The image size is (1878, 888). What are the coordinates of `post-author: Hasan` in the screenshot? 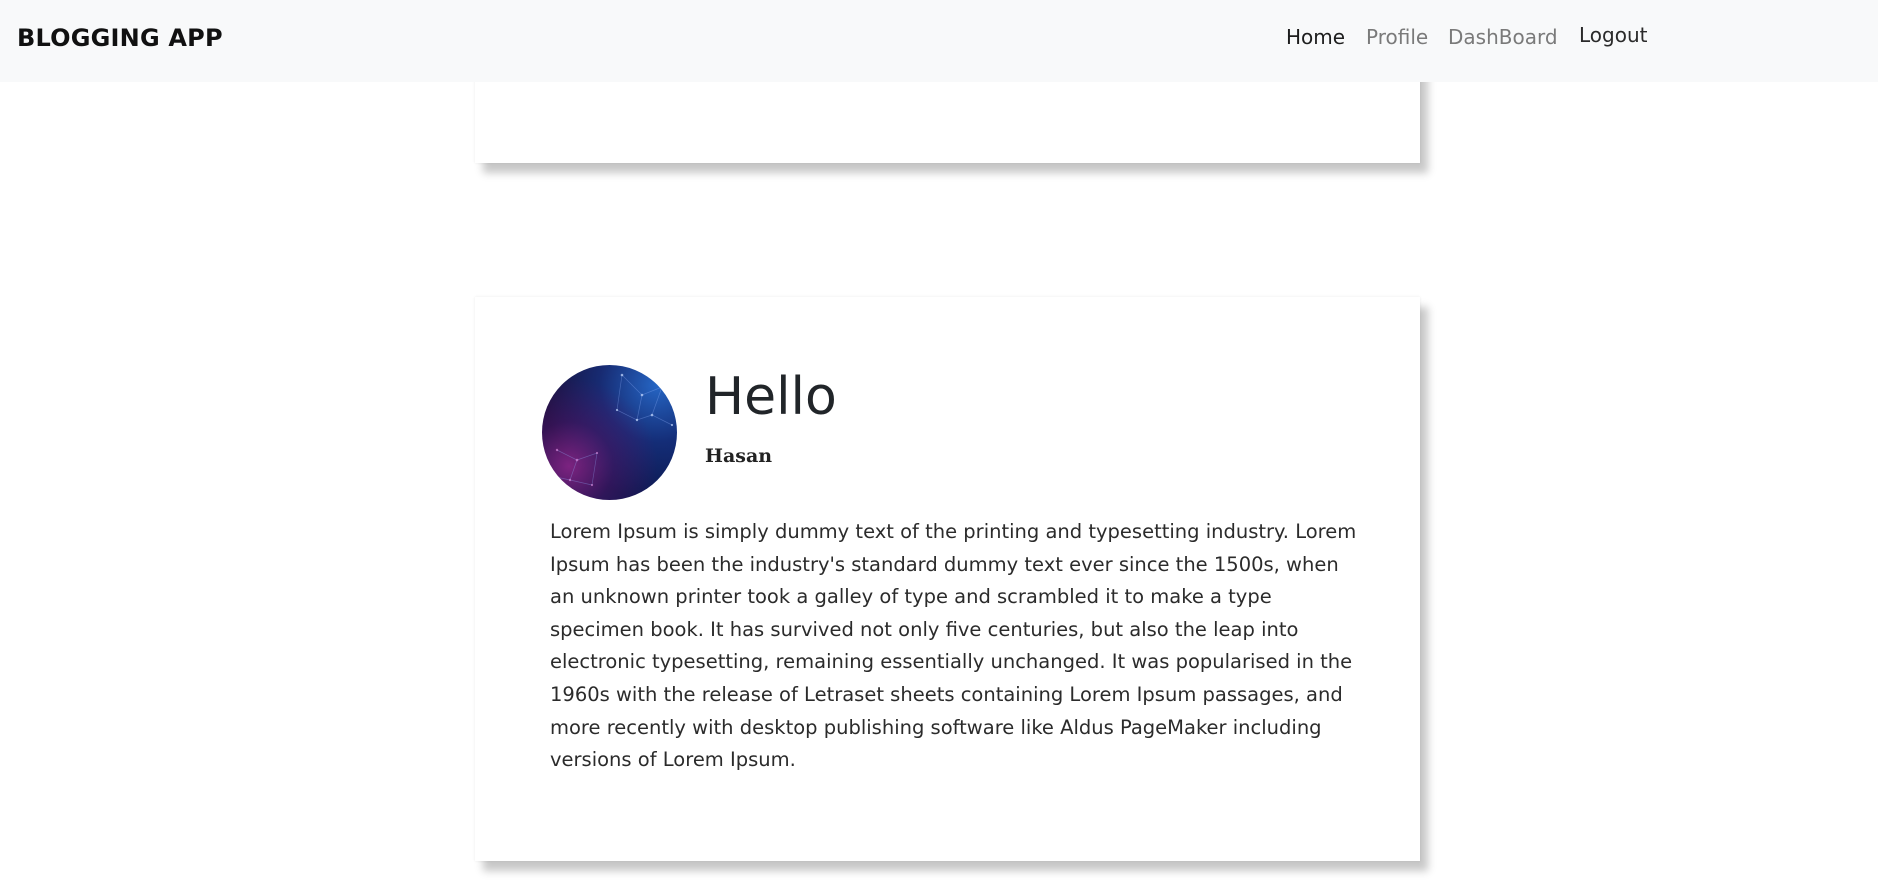 It's located at (739, 456).